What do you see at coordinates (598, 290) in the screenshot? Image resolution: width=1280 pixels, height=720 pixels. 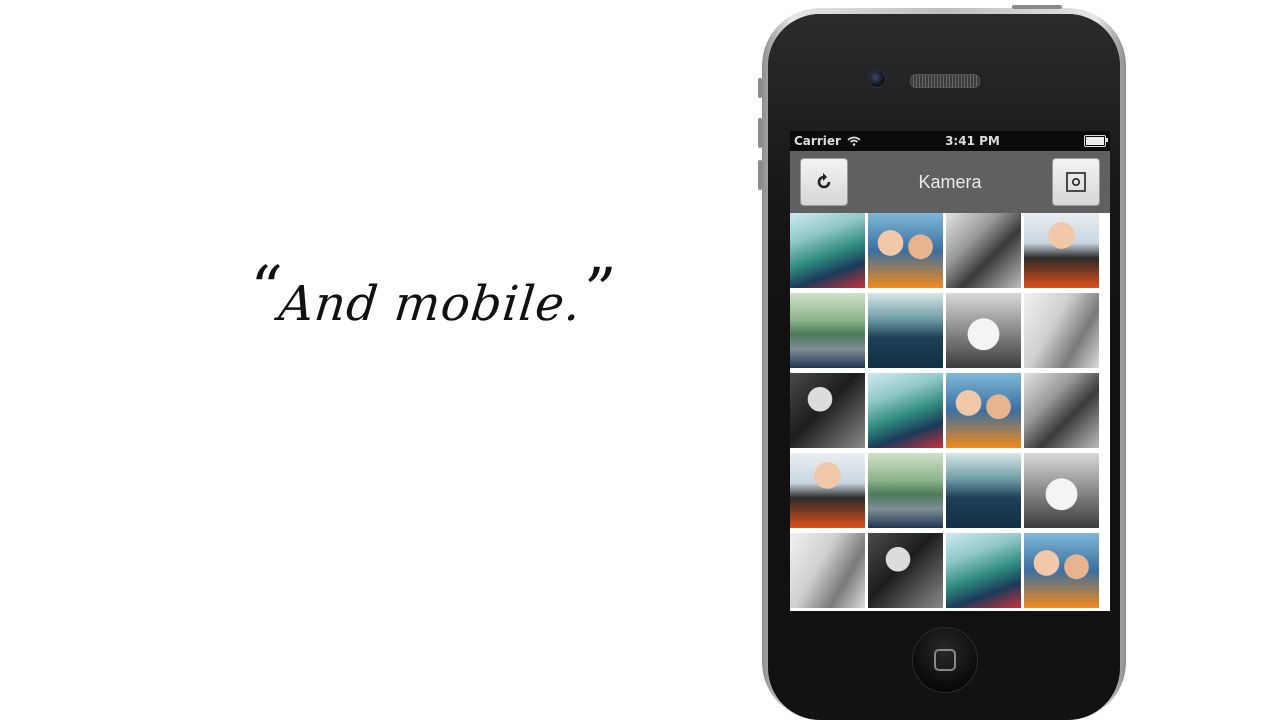 I see `close-quote-mark: ”` at bounding box center [598, 290].